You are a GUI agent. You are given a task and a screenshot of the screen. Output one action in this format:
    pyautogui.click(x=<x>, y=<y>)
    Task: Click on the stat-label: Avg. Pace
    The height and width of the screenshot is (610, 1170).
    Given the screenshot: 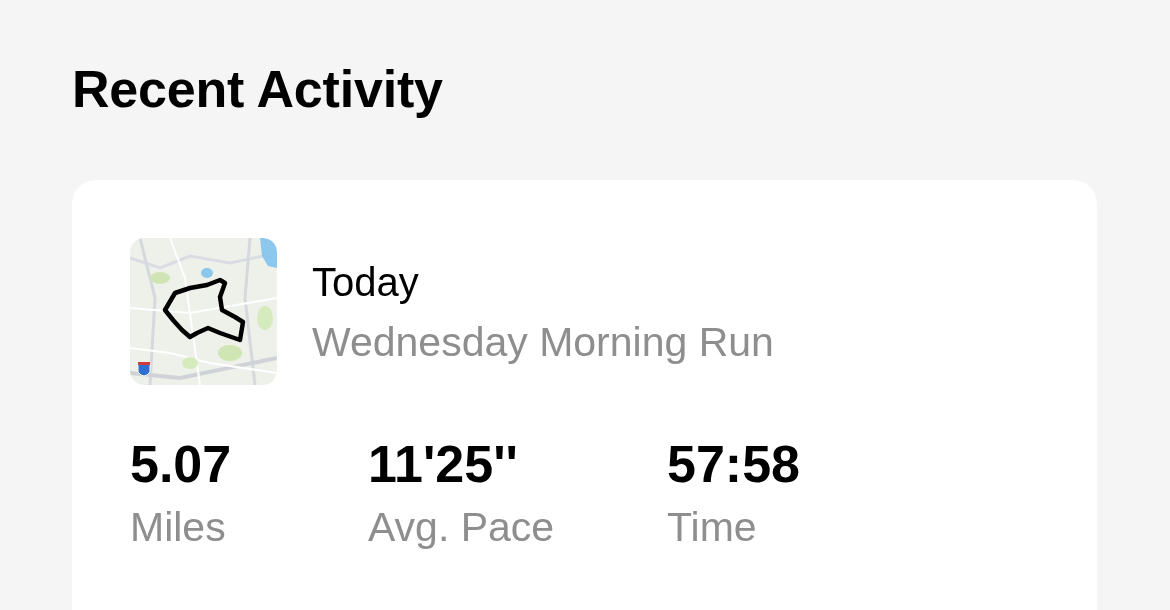 What is the action you would take?
    pyautogui.click(x=461, y=527)
    